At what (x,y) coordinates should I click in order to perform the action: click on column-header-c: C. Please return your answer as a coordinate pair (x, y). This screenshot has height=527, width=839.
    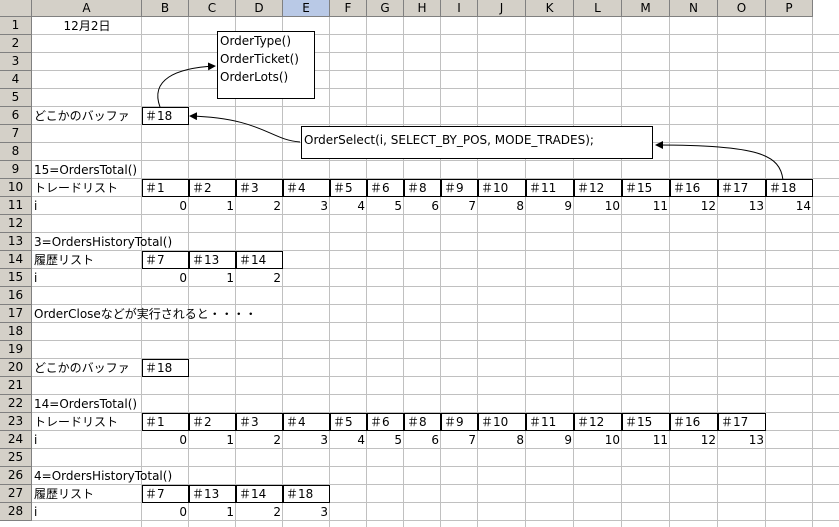
    Looking at the image, I should click on (212, 8).